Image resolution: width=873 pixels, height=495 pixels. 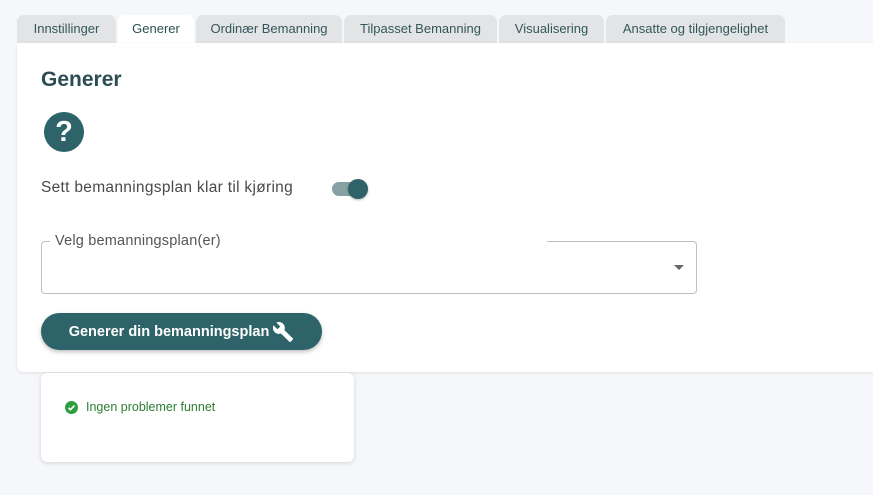 I want to click on select-label: Velg bemanningsplan(er), so click(x=138, y=241).